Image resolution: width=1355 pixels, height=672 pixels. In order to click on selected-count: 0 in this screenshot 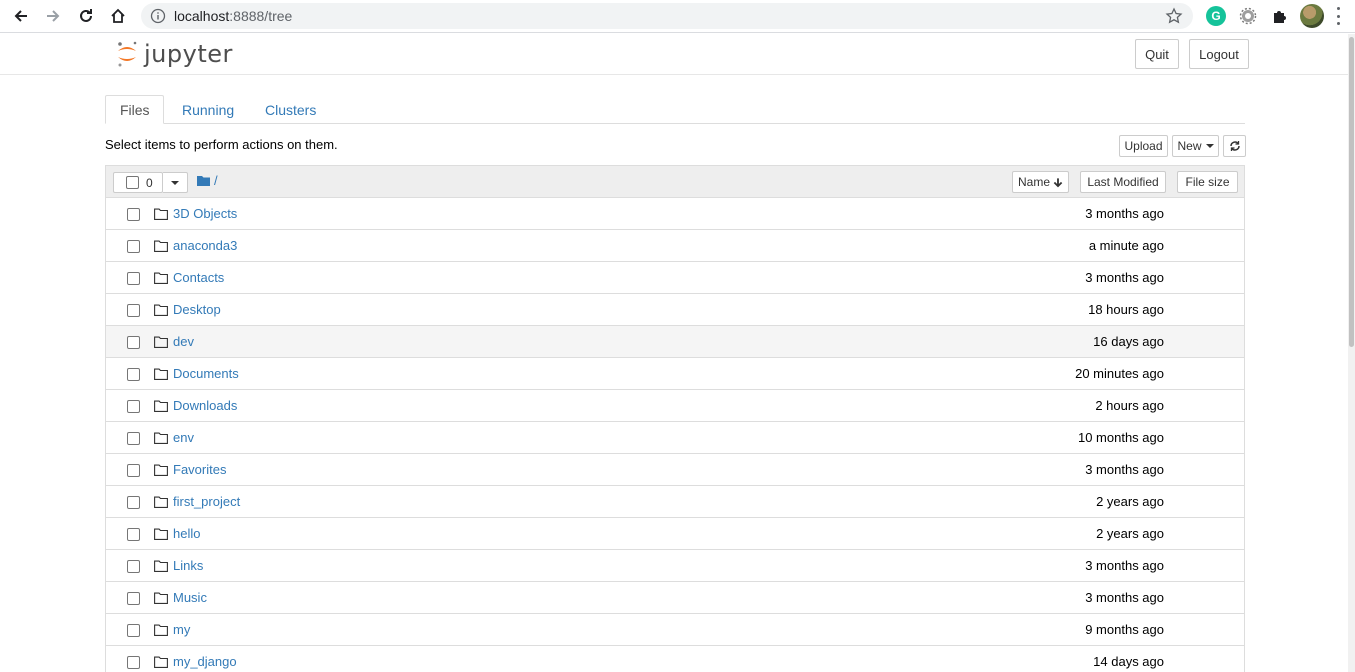, I will do `click(149, 183)`.